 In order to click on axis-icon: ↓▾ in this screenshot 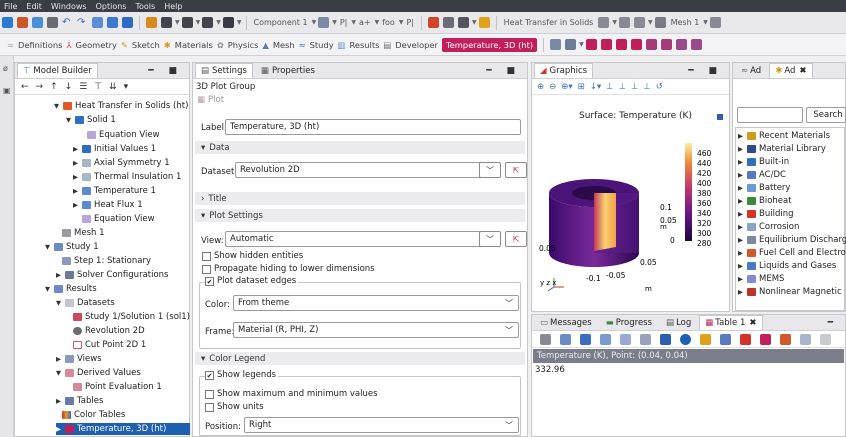, I will do `click(595, 87)`.